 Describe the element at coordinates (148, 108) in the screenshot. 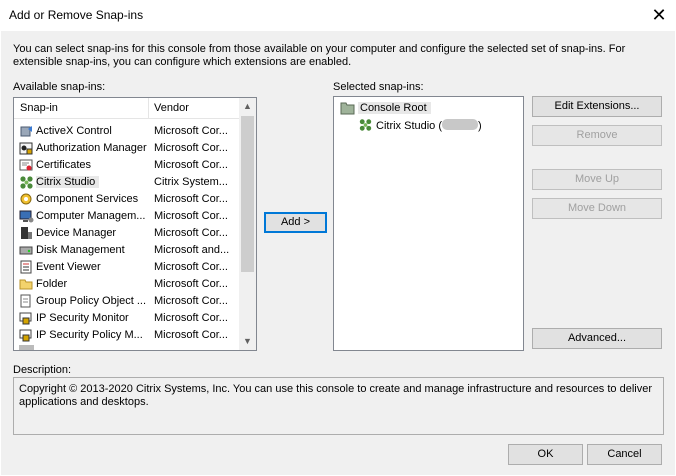

I see `column-divider` at that location.